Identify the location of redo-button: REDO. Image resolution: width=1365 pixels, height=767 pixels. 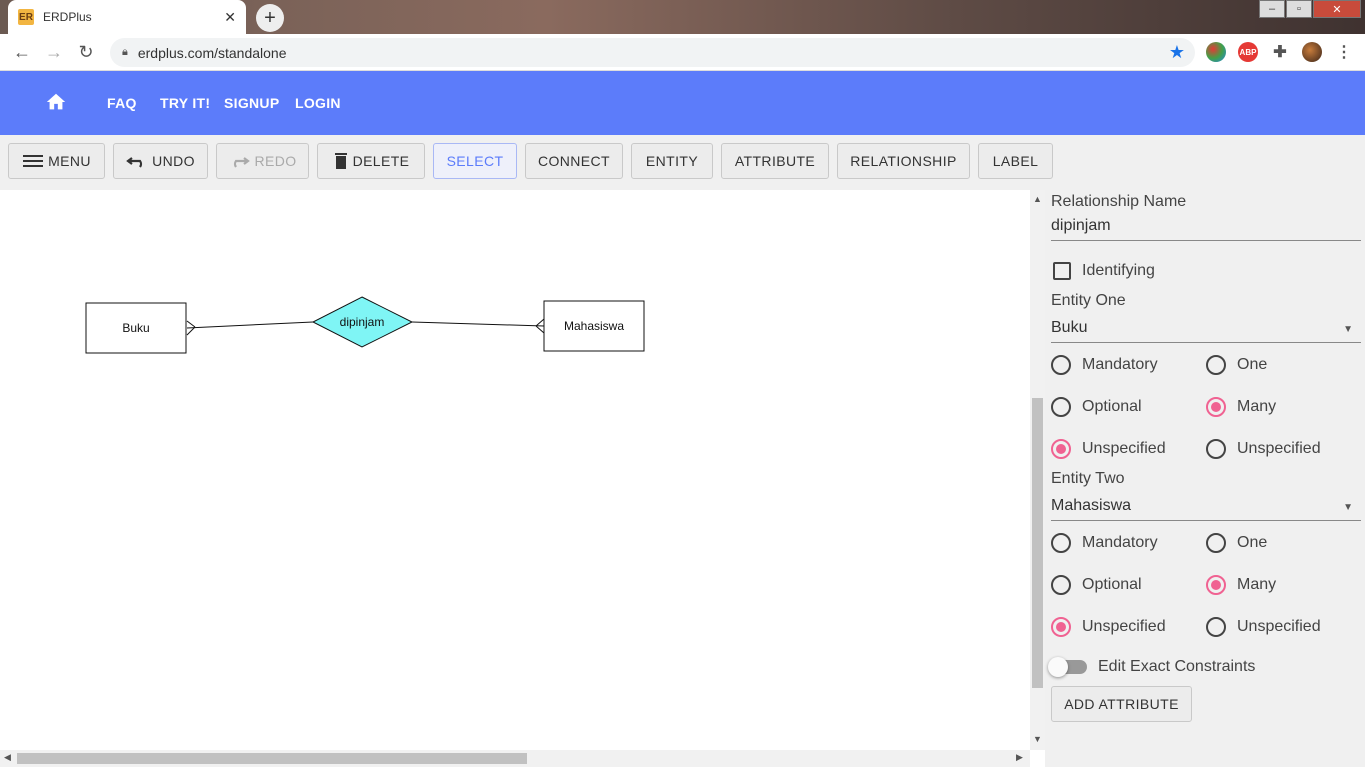
(262, 161).